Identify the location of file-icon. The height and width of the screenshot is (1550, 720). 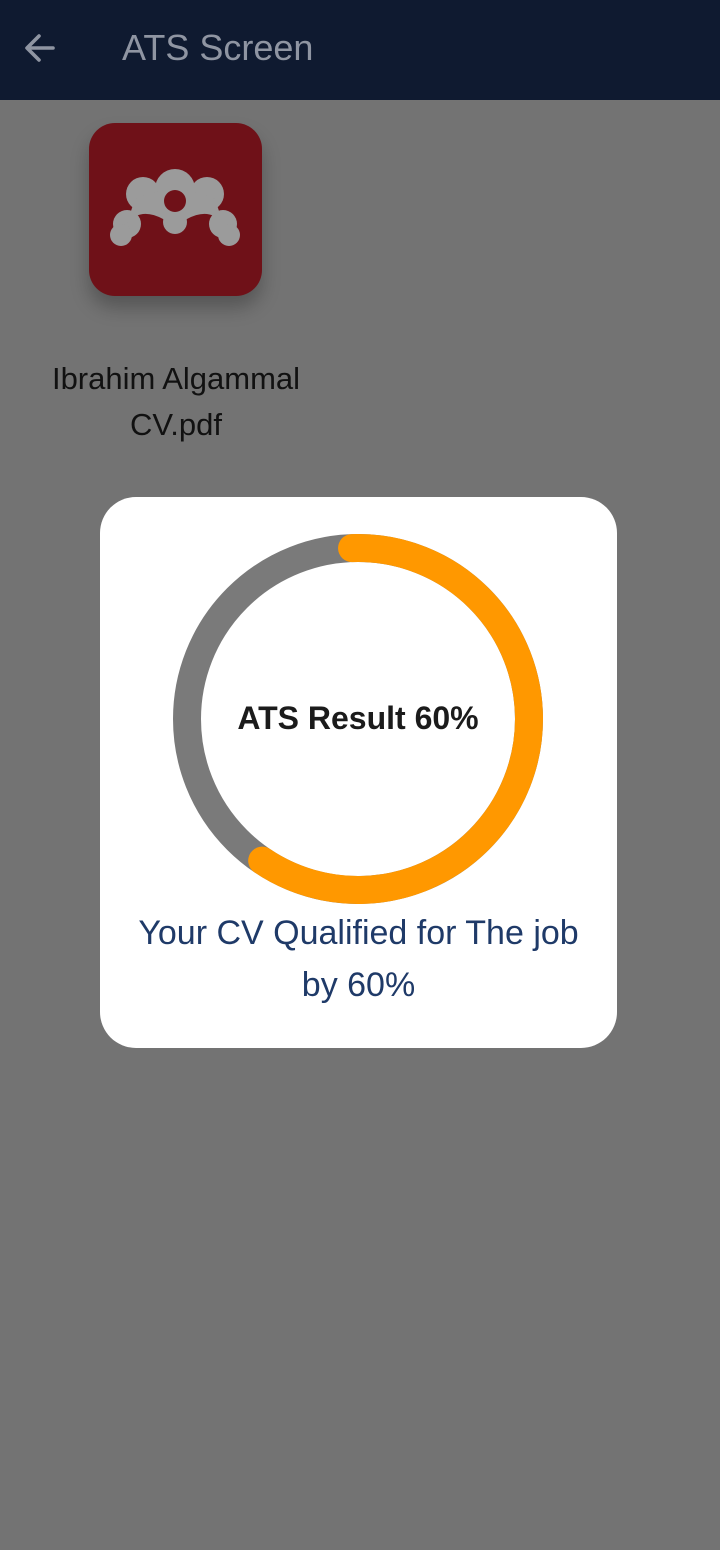
(175, 209).